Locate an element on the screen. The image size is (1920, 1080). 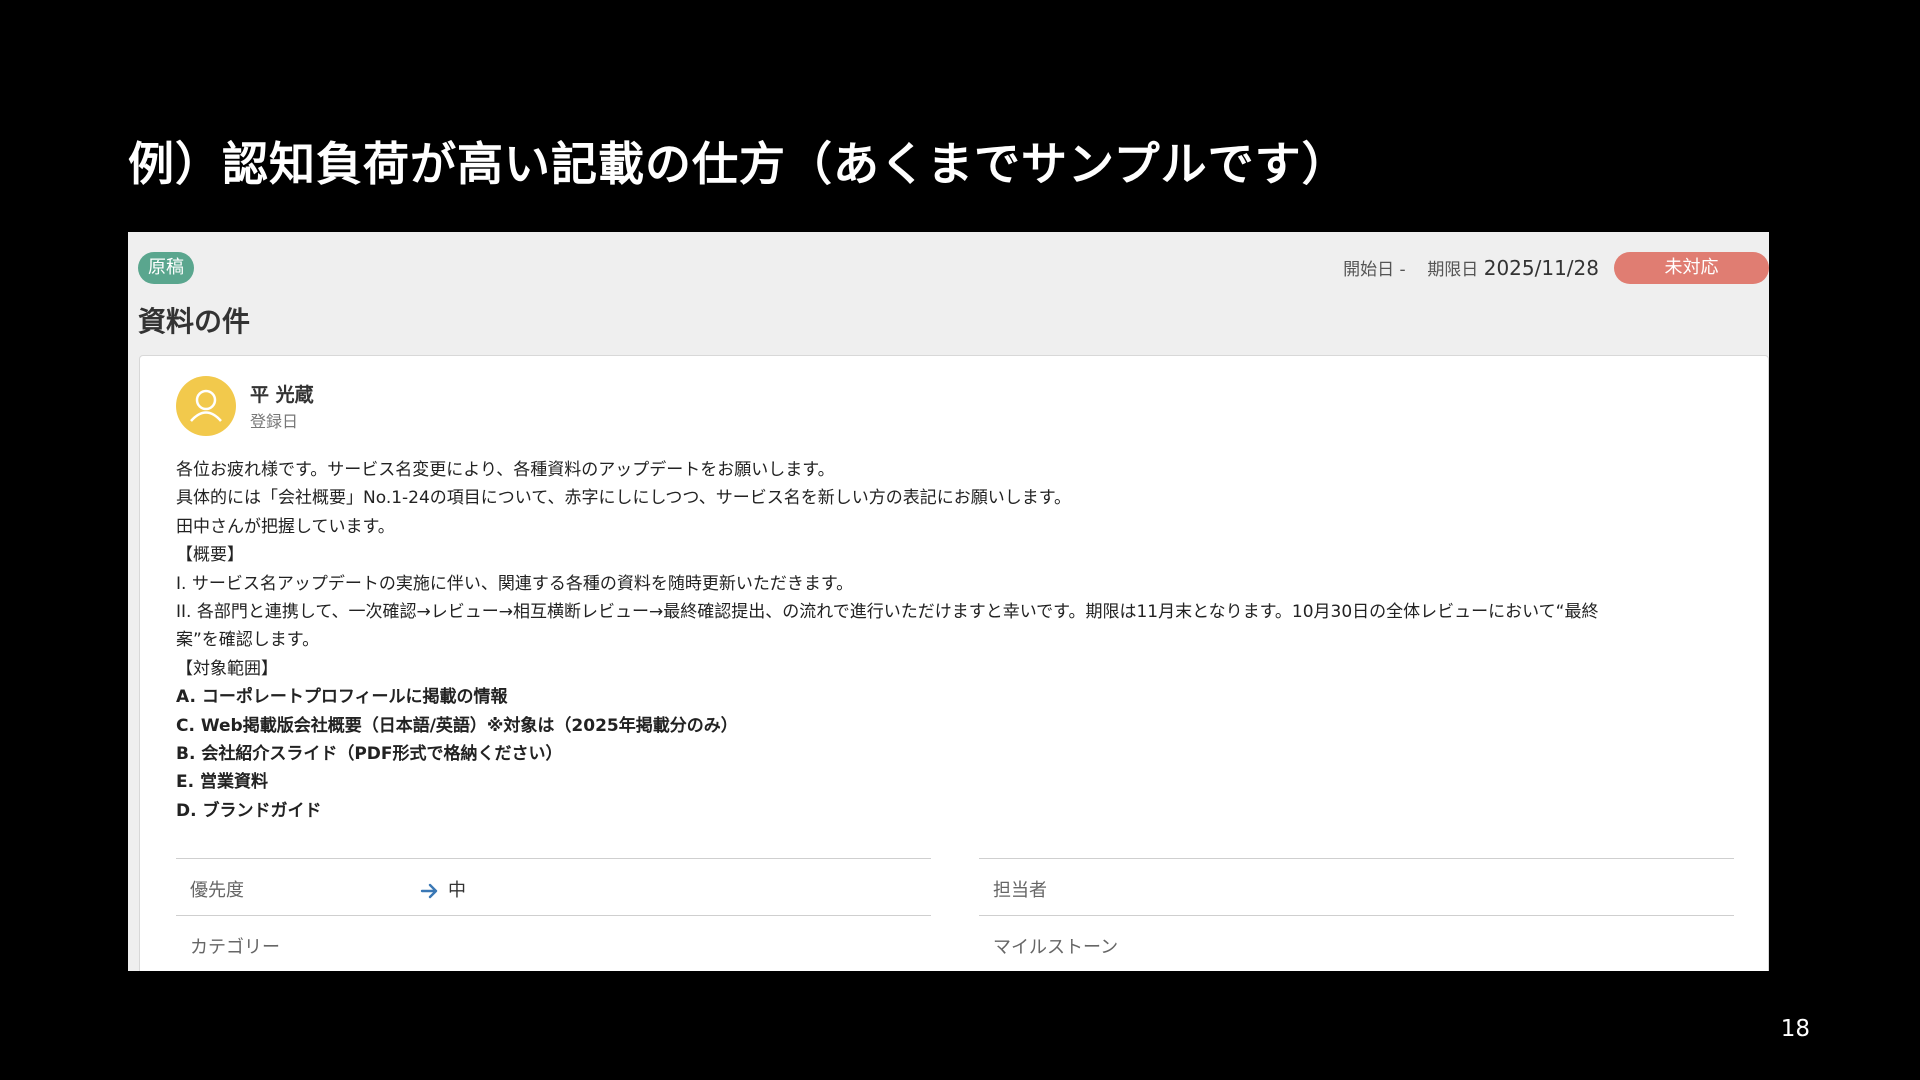
ticket-title: 資料の件 is located at coordinates (194, 321).